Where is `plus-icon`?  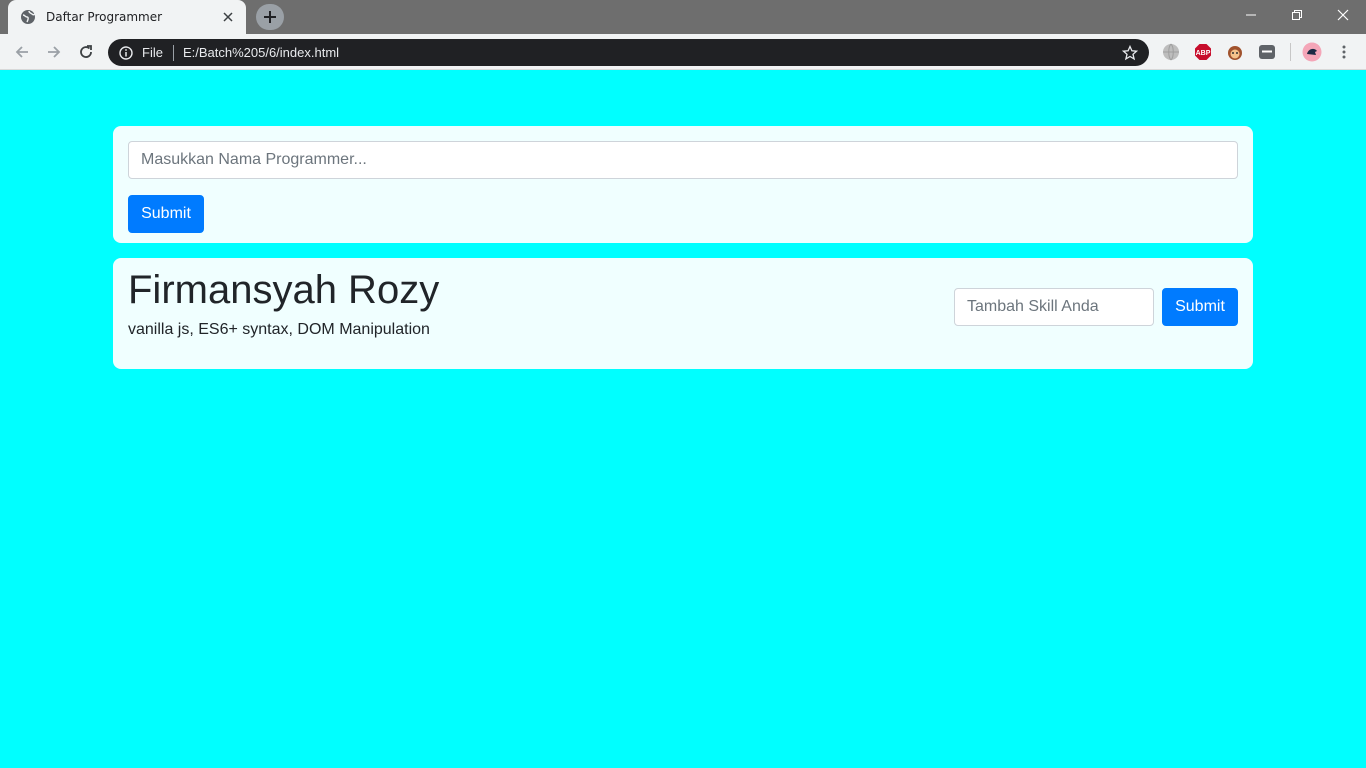 plus-icon is located at coordinates (270, 17).